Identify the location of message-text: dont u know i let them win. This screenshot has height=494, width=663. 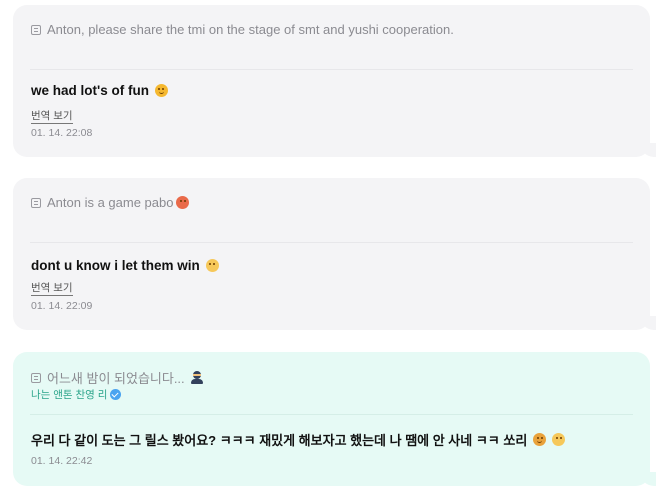
(115, 265).